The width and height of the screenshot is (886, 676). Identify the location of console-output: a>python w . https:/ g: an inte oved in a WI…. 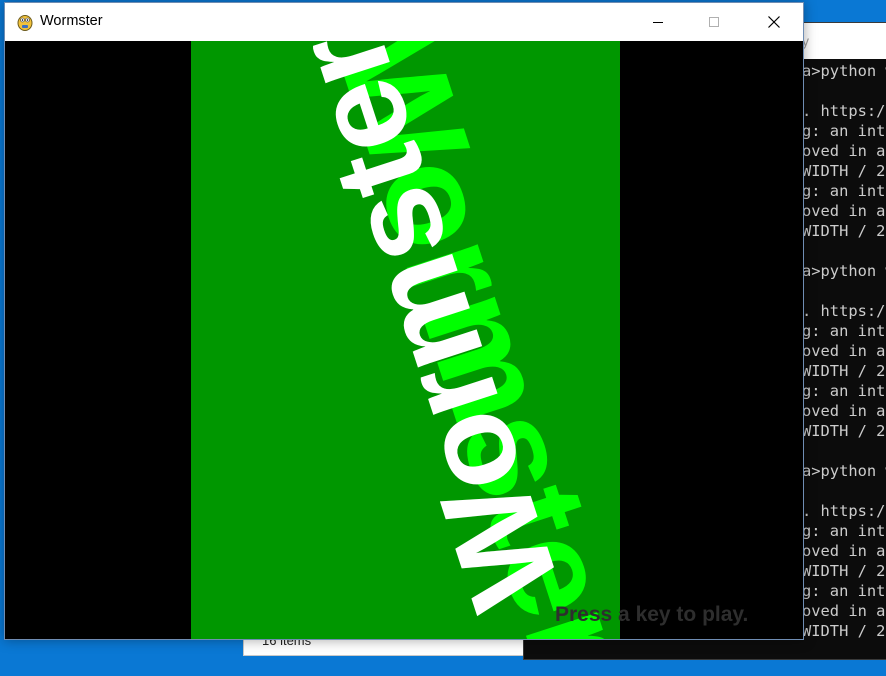
(844, 351).